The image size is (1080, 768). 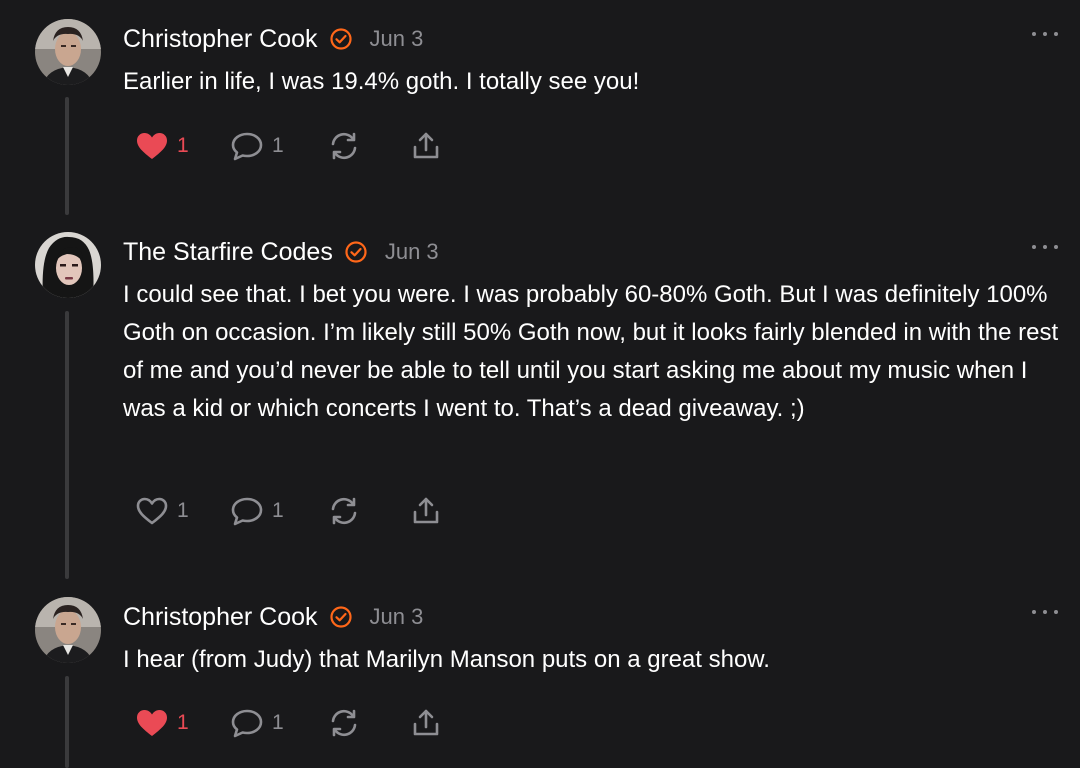 I want to click on comment-header: The Starfire Codes Jun 3, so click(x=281, y=252).